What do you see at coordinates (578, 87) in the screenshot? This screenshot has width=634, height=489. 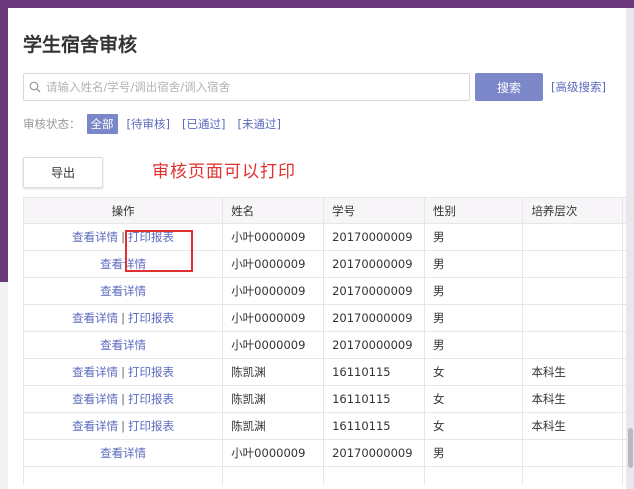 I see `advanced-search-link: [高级搜索]` at bounding box center [578, 87].